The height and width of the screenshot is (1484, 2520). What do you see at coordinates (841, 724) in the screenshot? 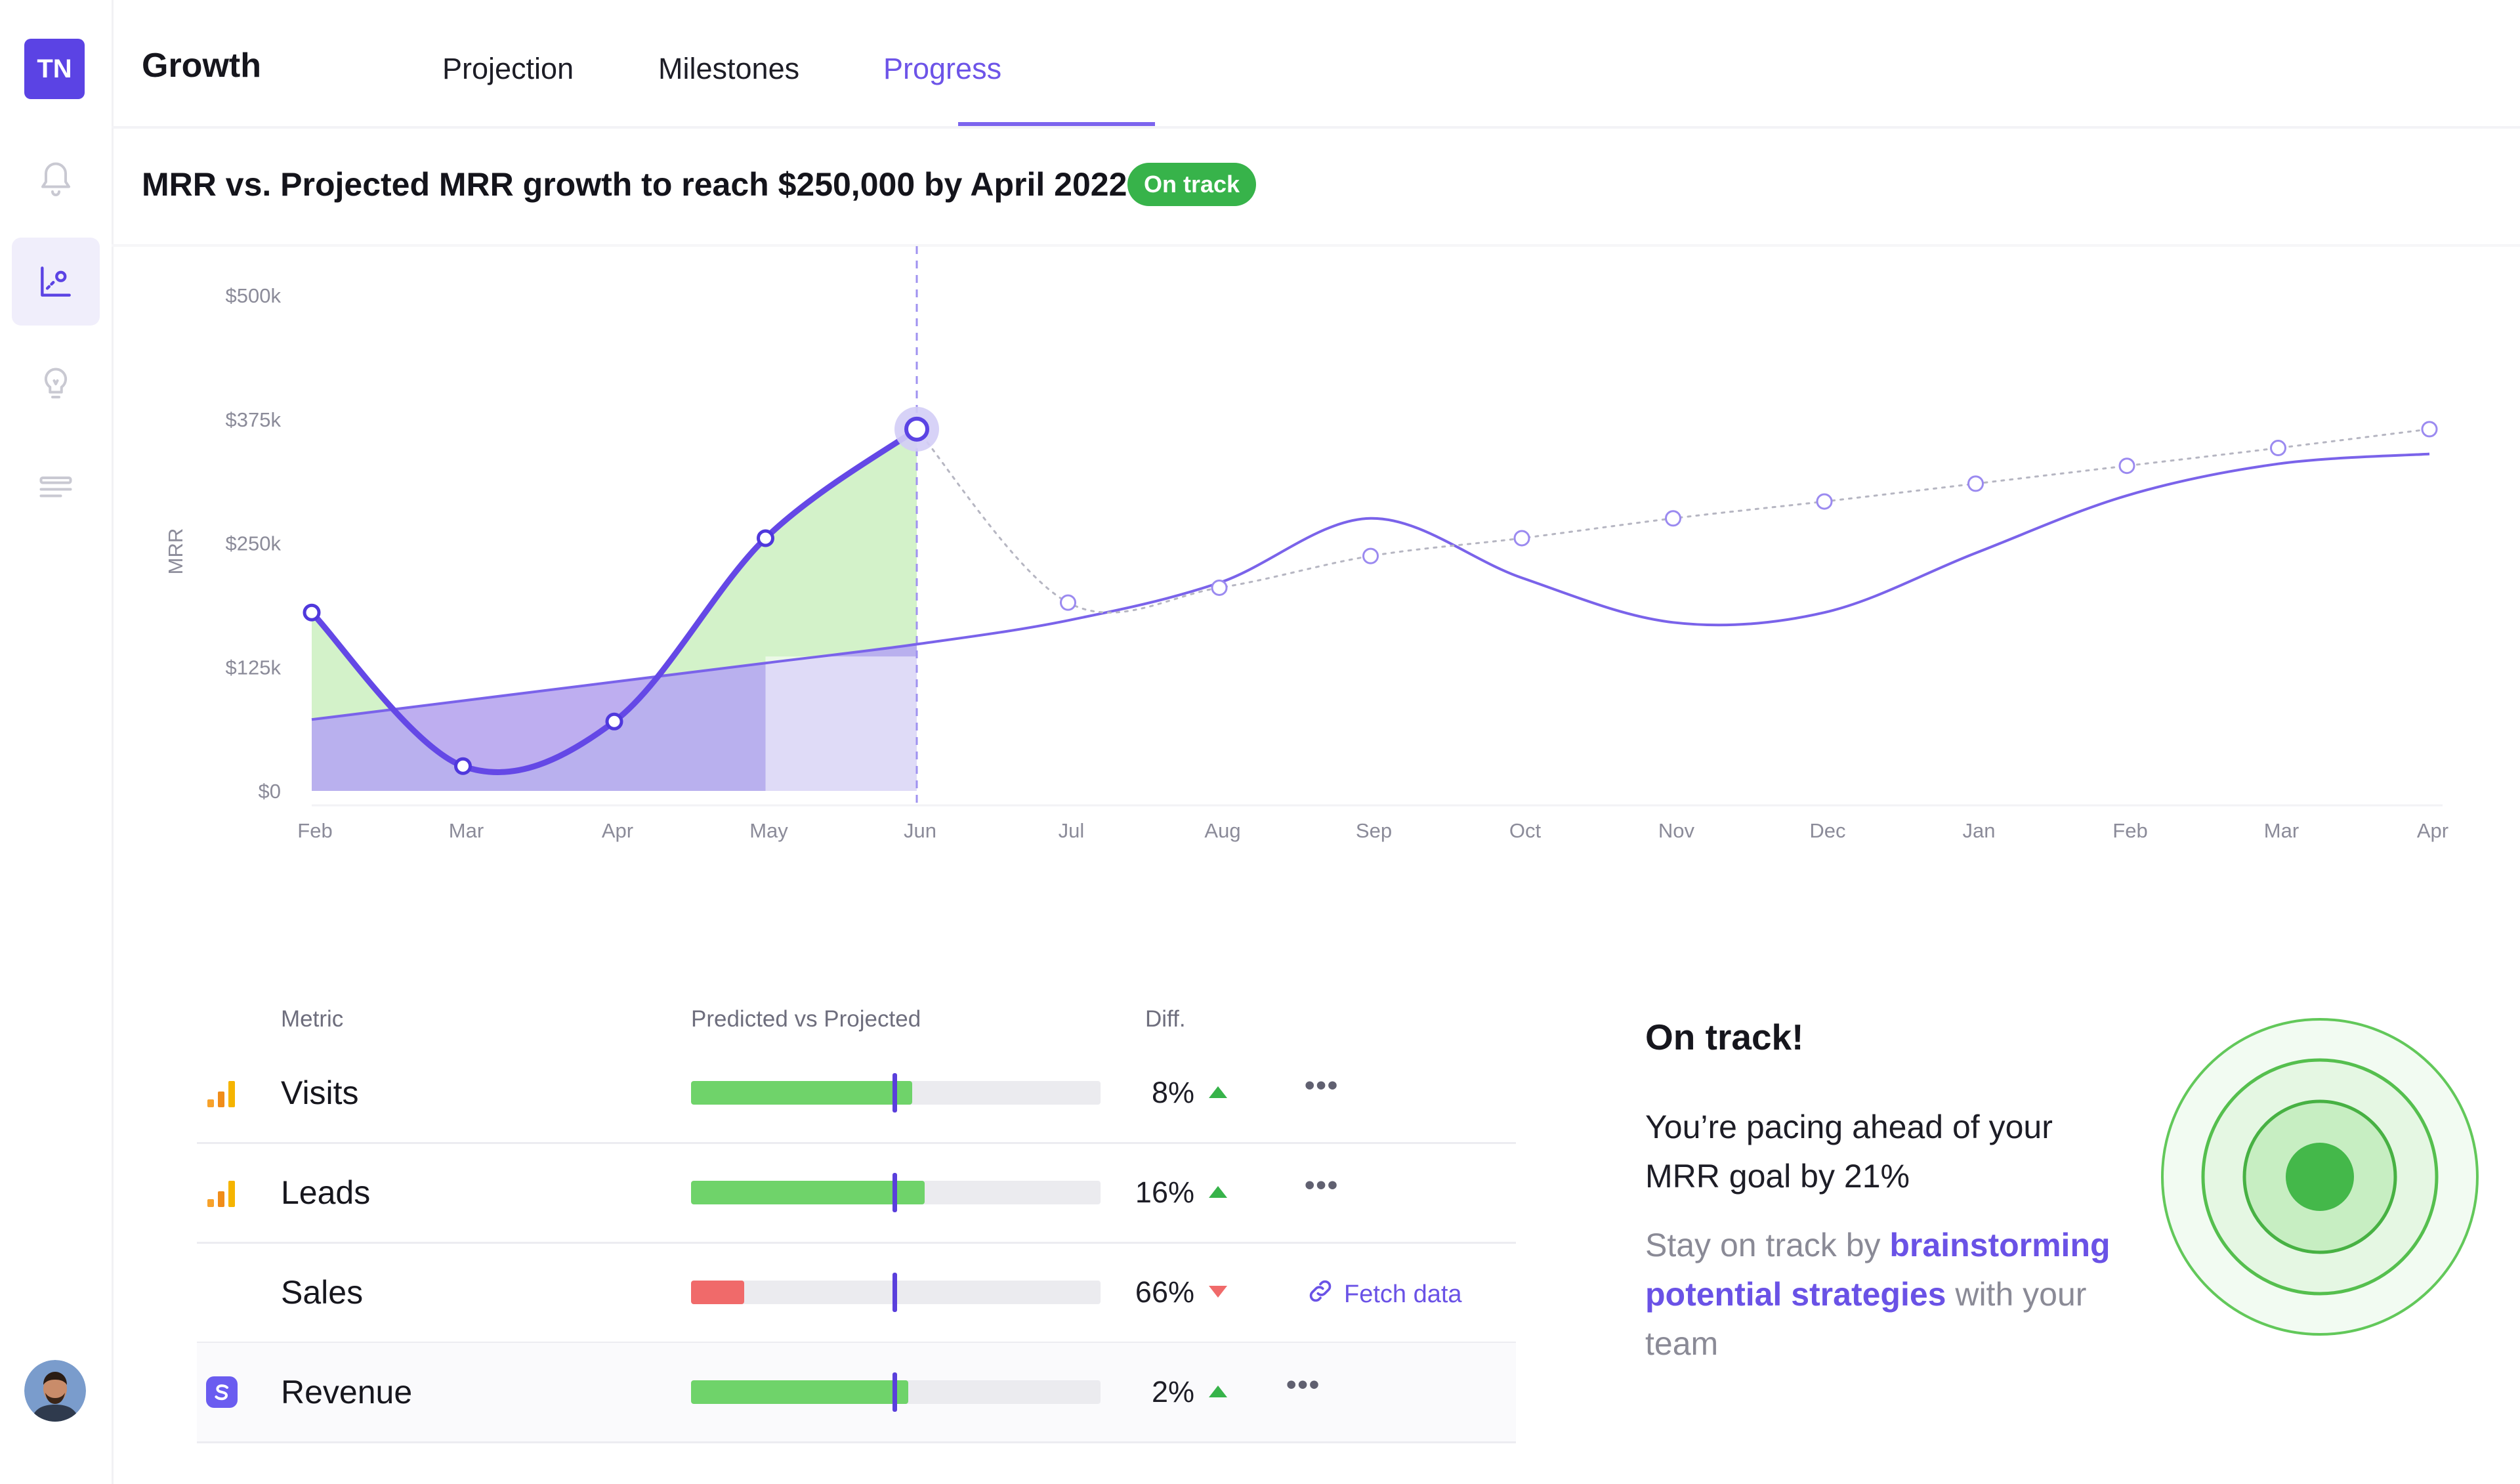
I see `area-fade` at bounding box center [841, 724].